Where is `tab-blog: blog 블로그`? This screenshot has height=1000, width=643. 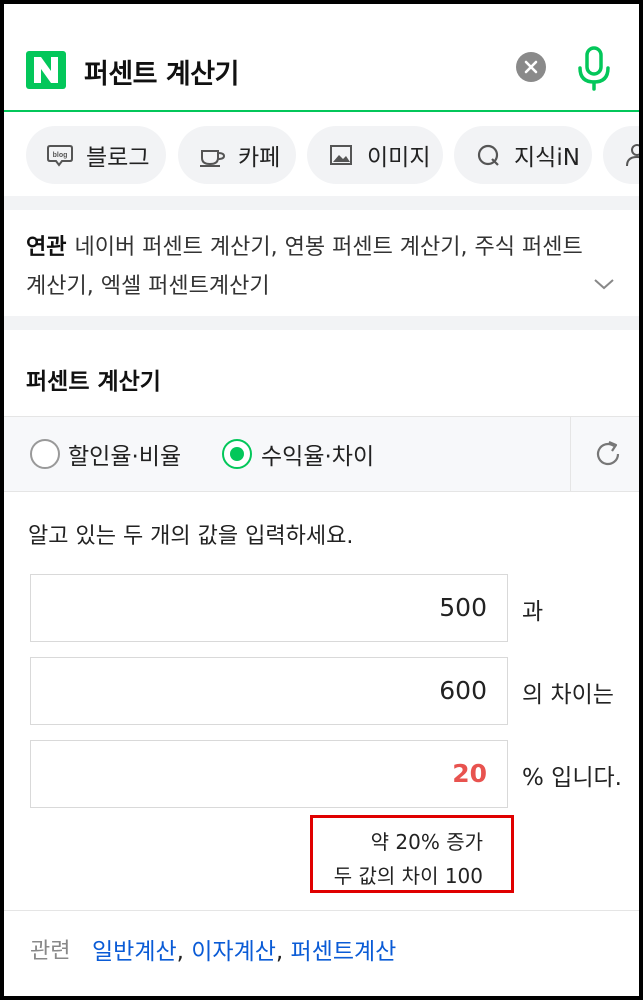
tab-blog: blog 블로그 is located at coordinates (96, 155).